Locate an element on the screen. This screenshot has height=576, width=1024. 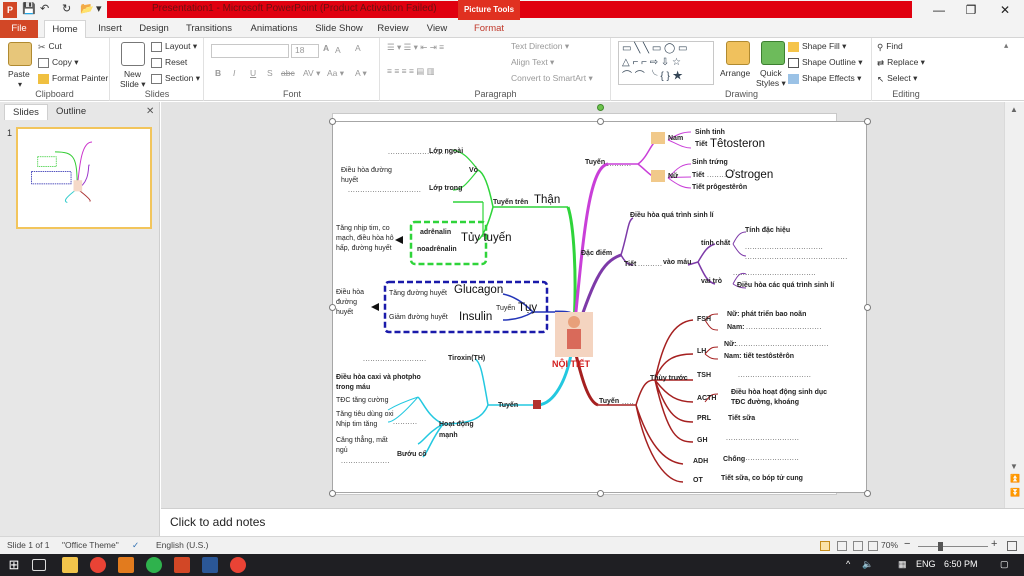
layout-button: Layout ▾ is located at coordinates (174, 46).